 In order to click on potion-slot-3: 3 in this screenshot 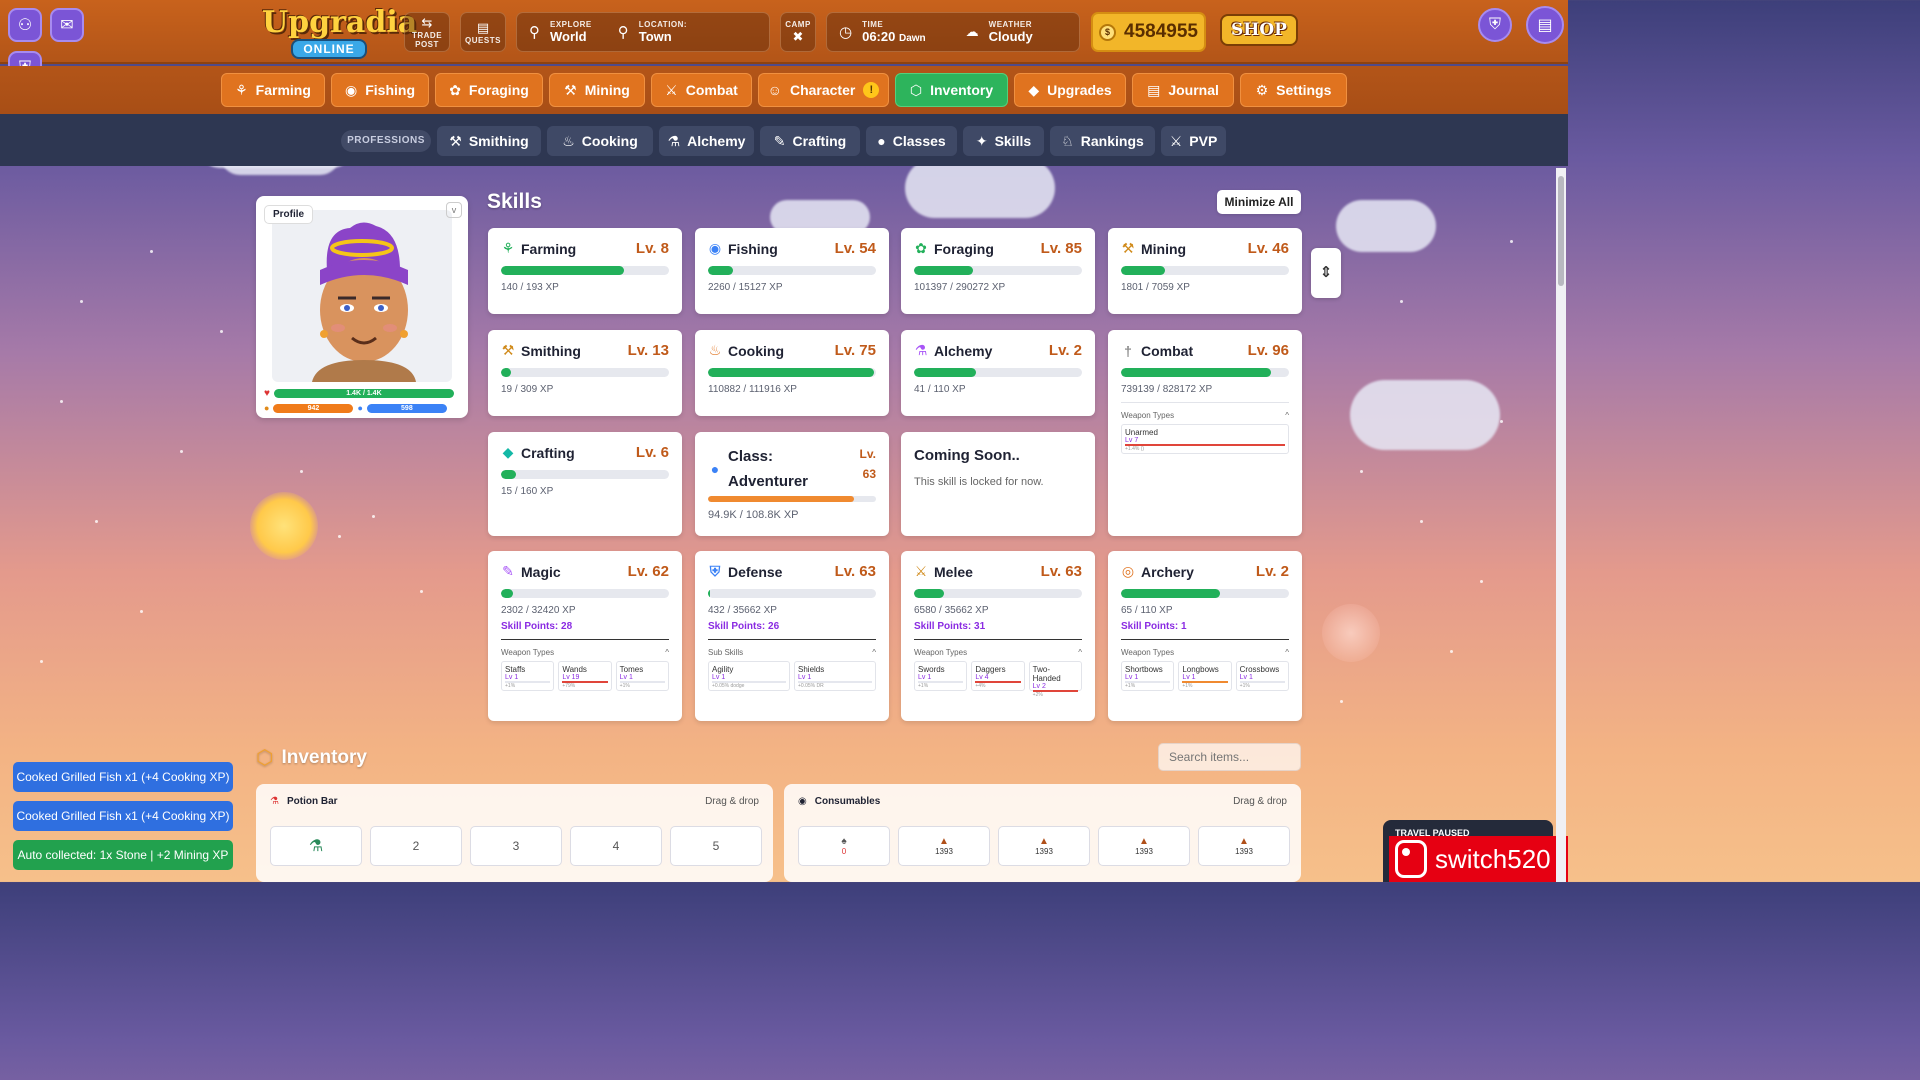, I will do `click(516, 846)`.